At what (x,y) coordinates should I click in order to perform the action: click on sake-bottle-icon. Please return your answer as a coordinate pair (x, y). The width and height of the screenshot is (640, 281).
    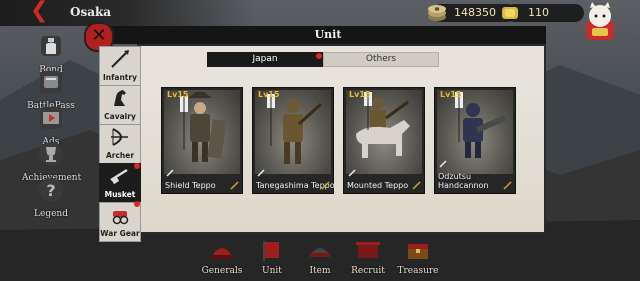
    Looking at the image, I should click on (51, 46).